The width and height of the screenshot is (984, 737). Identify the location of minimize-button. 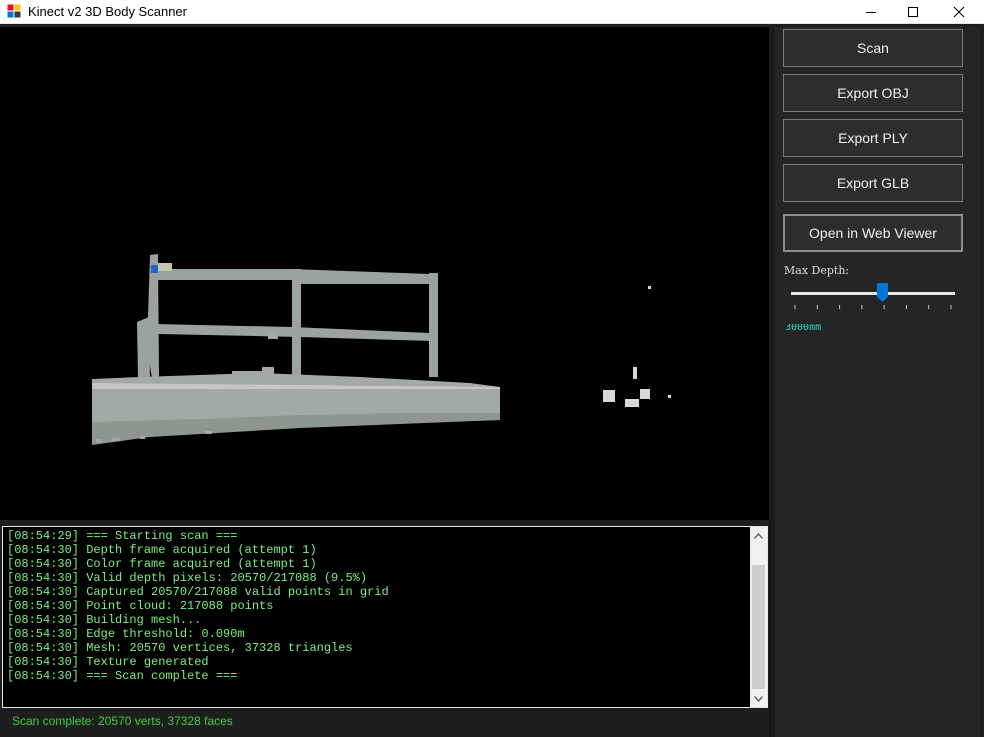
(871, 12).